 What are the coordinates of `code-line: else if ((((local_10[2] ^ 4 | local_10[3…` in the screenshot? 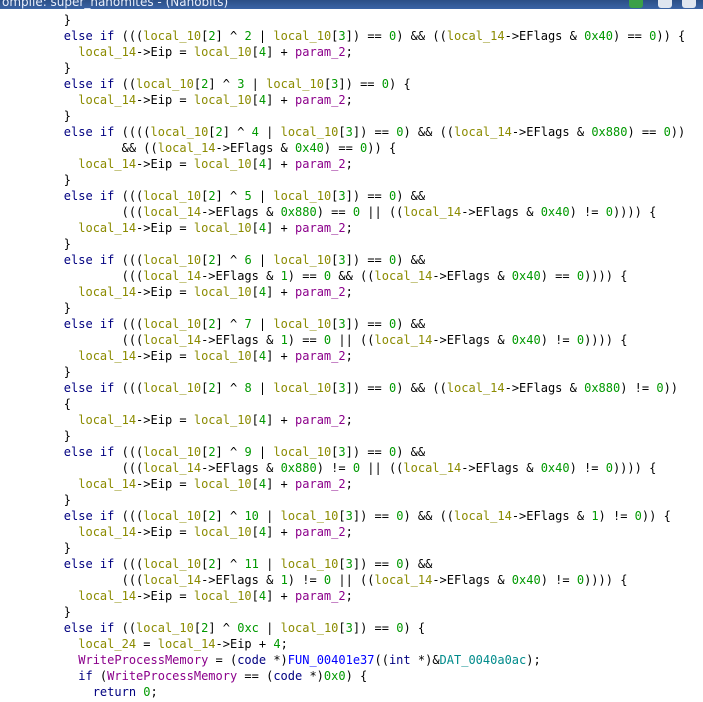 It's located at (351, 132).